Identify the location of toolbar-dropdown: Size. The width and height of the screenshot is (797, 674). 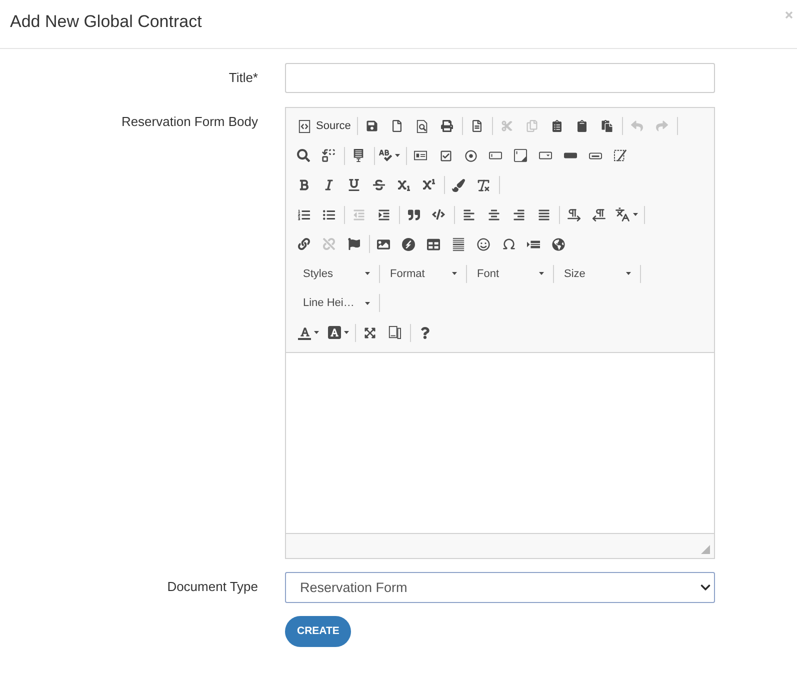
(595, 274).